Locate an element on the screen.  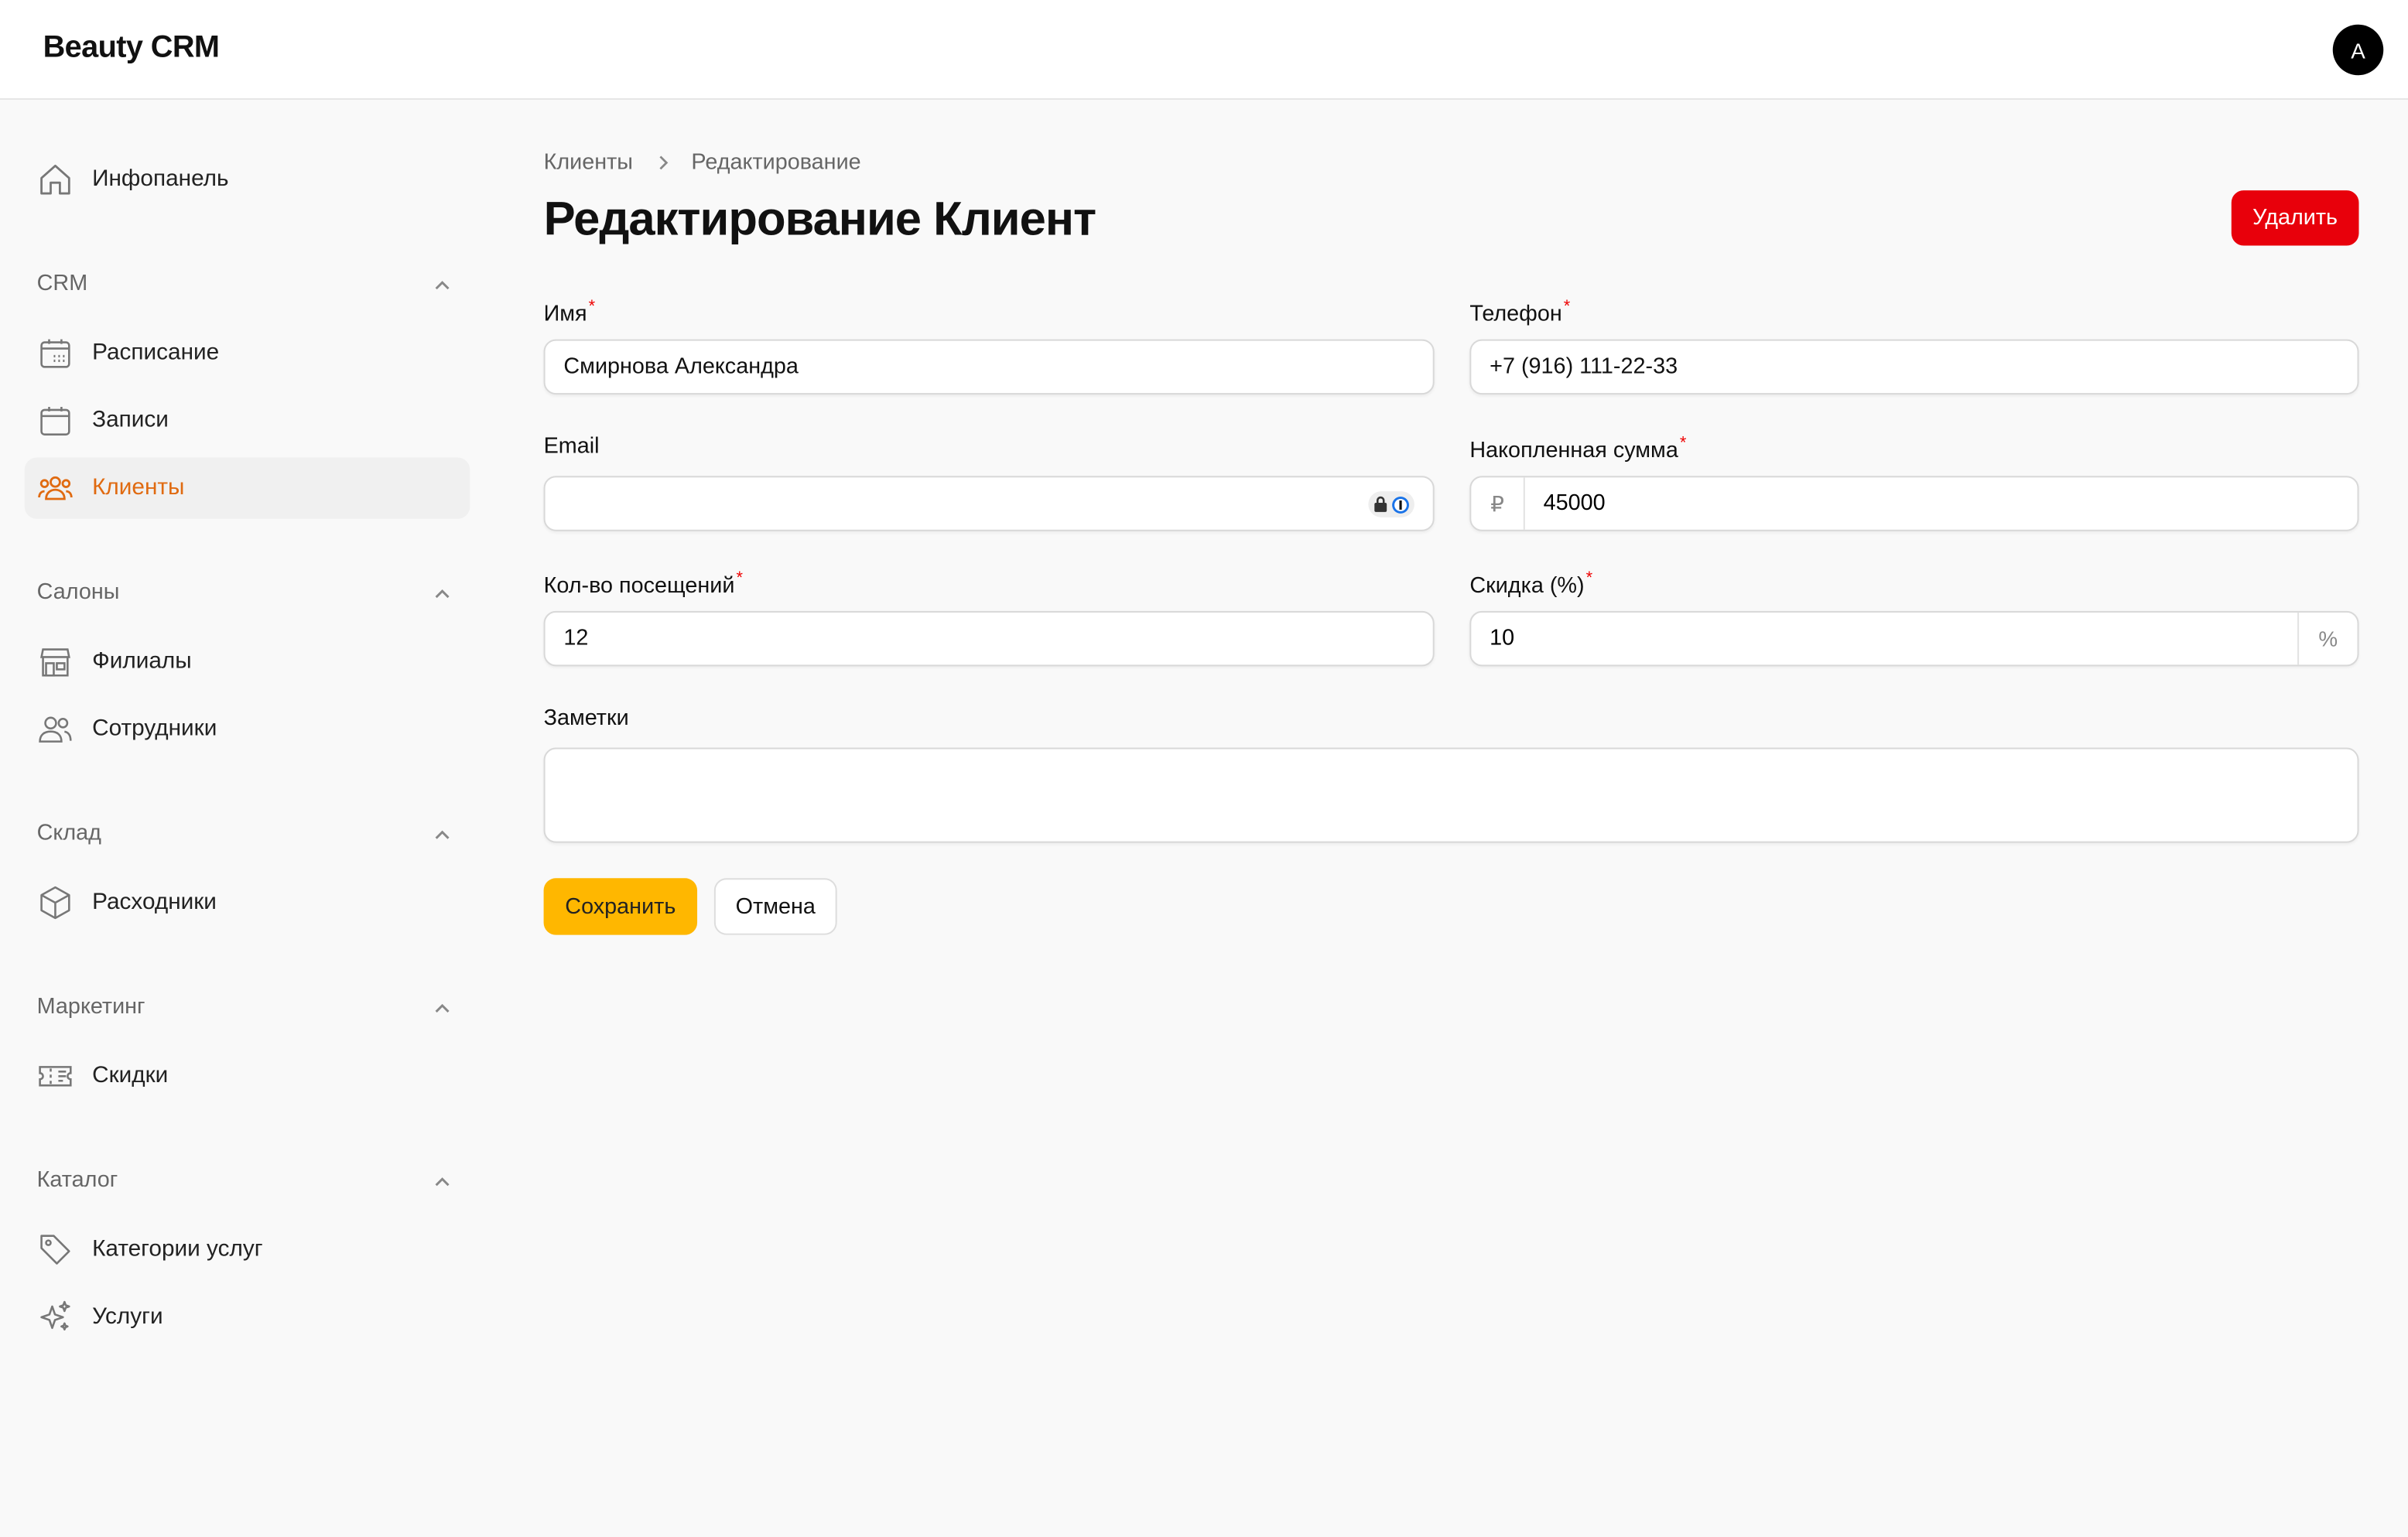
group-marketing-toggle: Маркетинг is located at coordinates (246, 1008).